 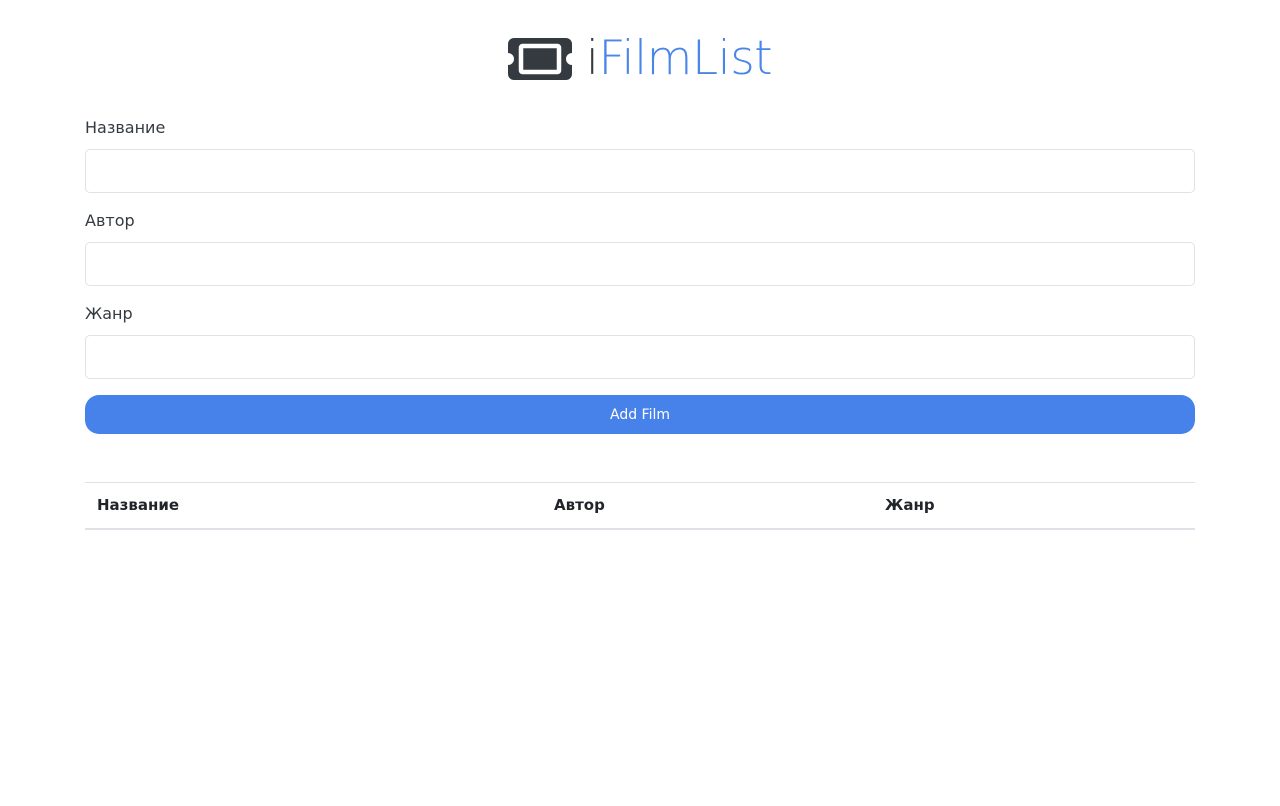 I want to click on table-header-row: Название Автор Жанр, so click(x=640, y=505).